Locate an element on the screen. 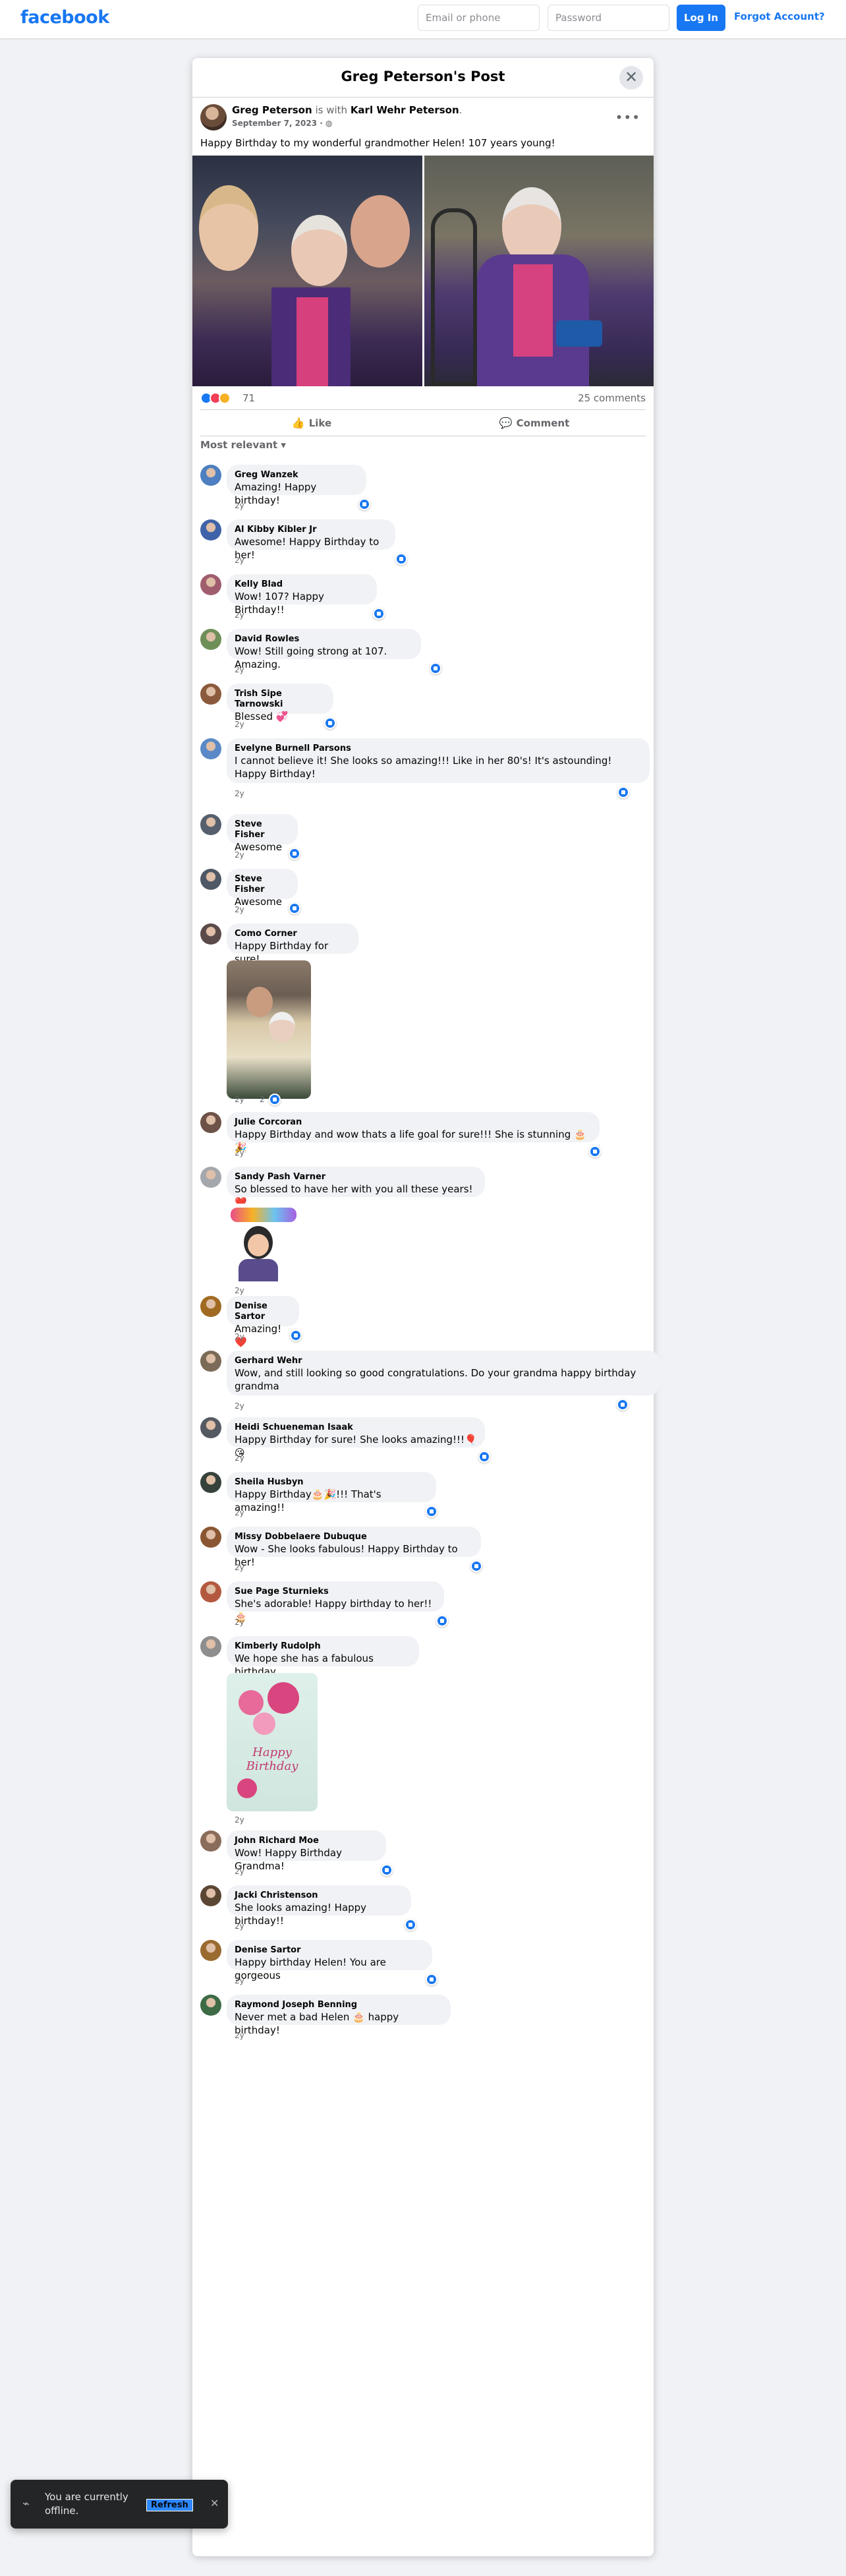  commenter-name: Julie Corcoran is located at coordinates (413, 1122).